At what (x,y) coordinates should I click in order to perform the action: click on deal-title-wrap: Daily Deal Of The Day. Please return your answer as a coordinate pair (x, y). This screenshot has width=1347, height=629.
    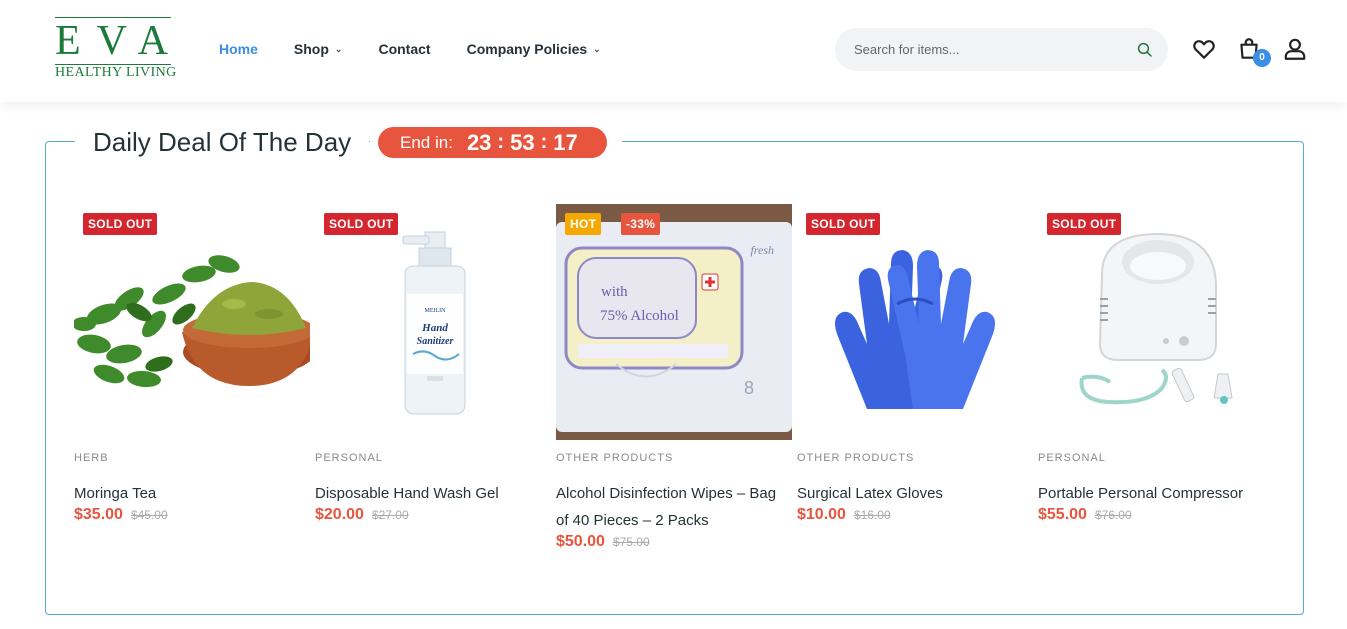
    Looking at the image, I should click on (222, 142).